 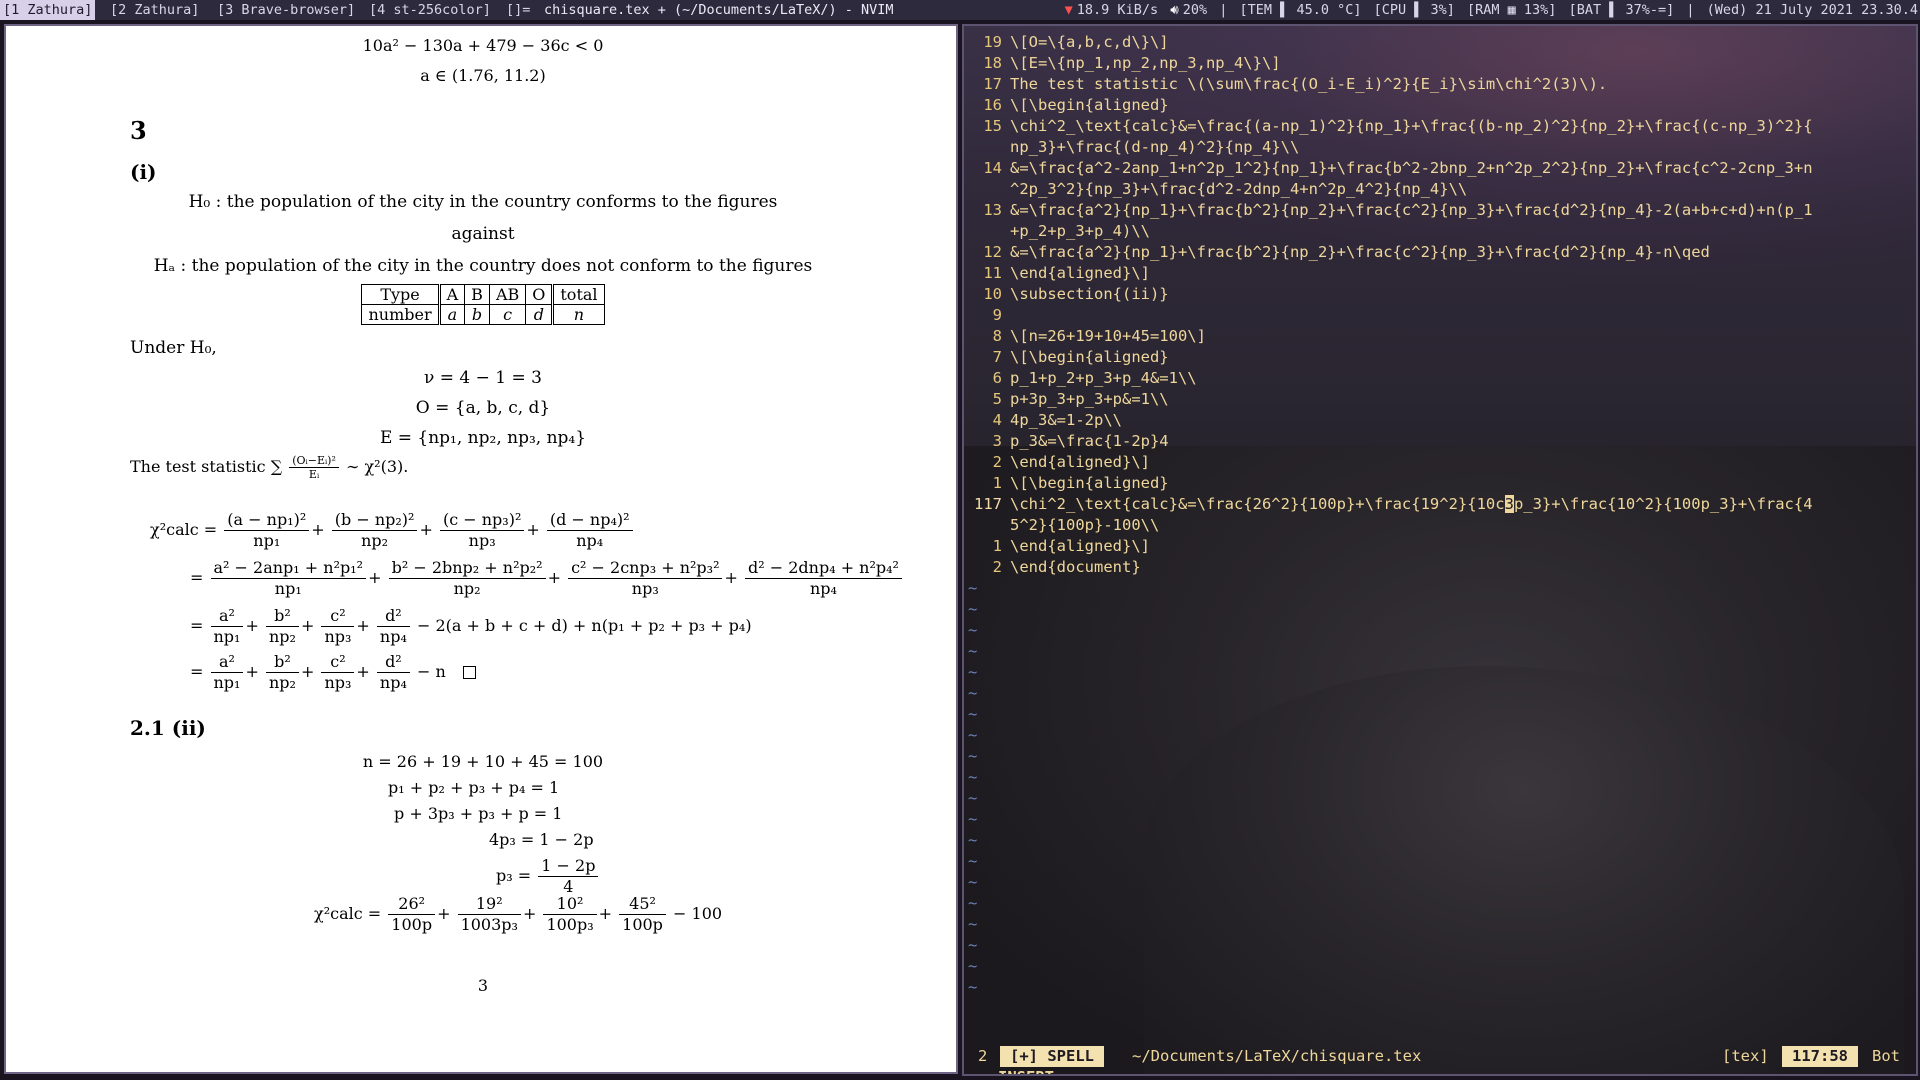 I want to click on code-line: 10 \subsection{(ii)}, so click(x=1440, y=294).